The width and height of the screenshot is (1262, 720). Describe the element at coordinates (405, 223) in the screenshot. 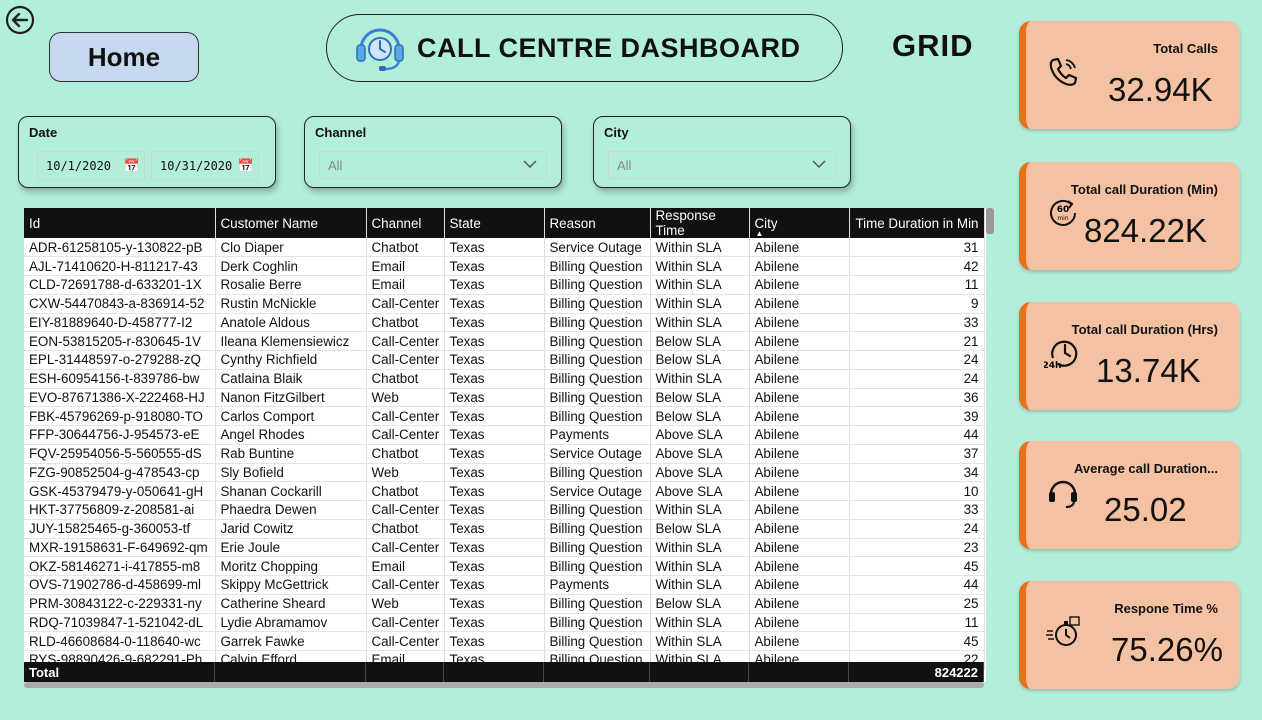

I see `column-header-channel: Channel` at that location.